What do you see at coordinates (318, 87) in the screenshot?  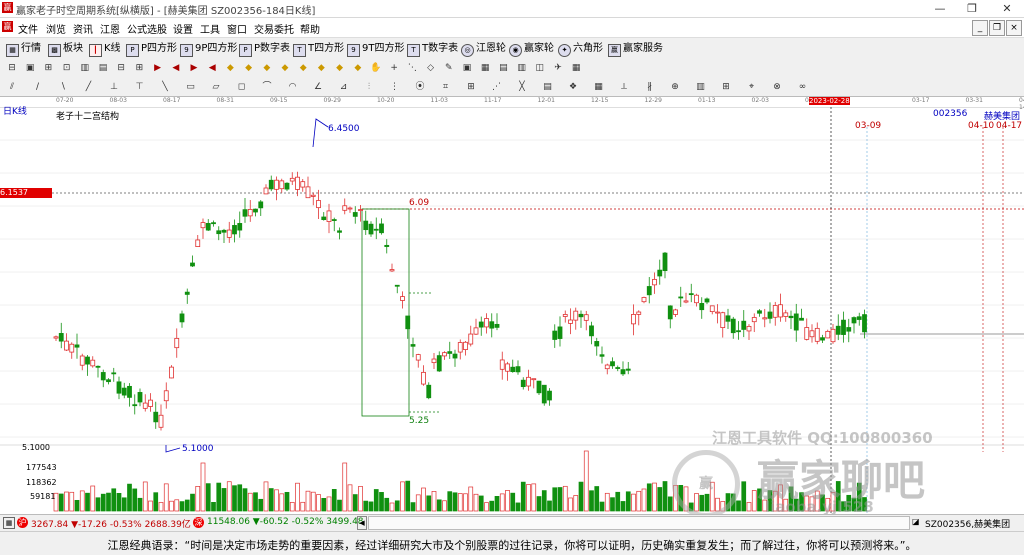 I see `chart-tool-icon: ∠` at bounding box center [318, 87].